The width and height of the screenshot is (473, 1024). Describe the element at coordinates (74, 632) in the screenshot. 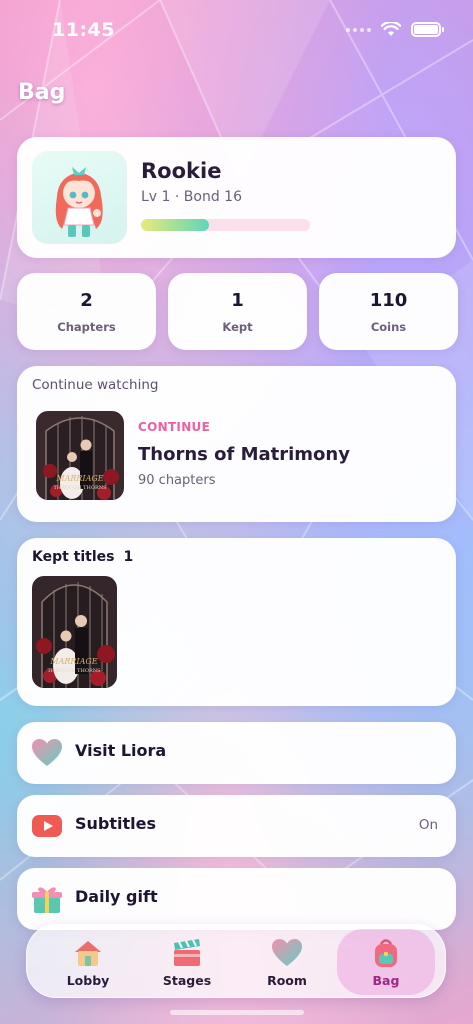

I see `kept-title-cover: MARRIAGE THROUGH THORNS` at that location.